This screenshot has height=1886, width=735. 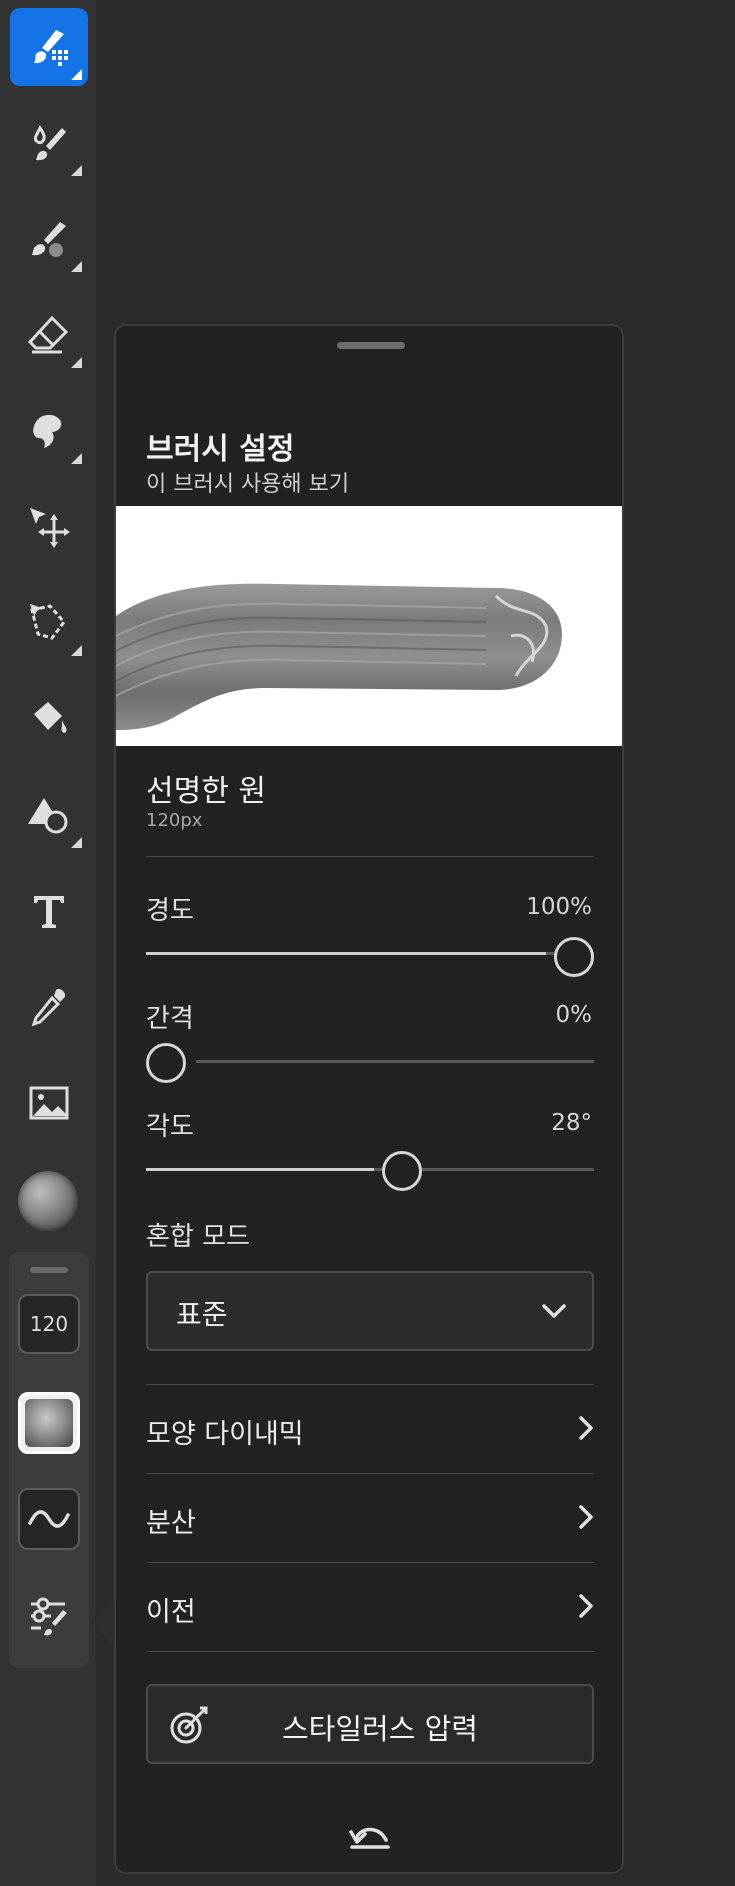 I want to click on smudge-brush-icon, so click(x=49, y=239).